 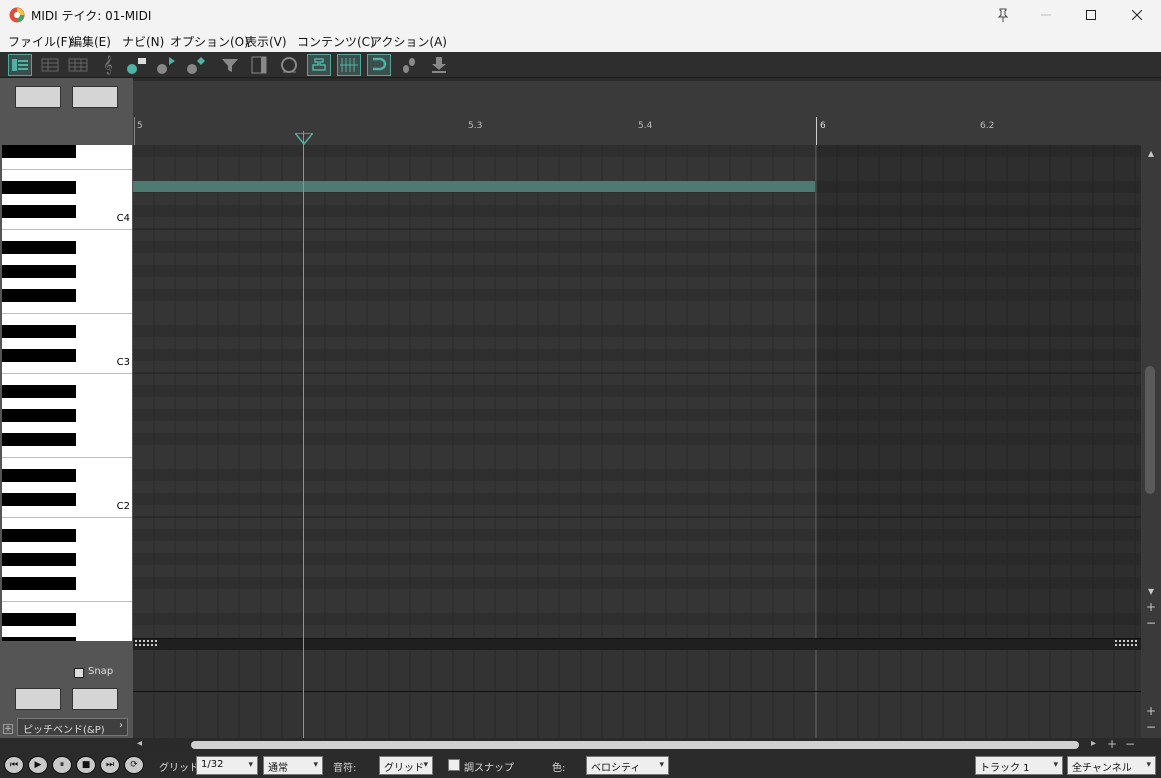 What do you see at coordinates (8, 729) in the screenshot?
I see `add-lane-icon: +` at bounding box center [8, 729].